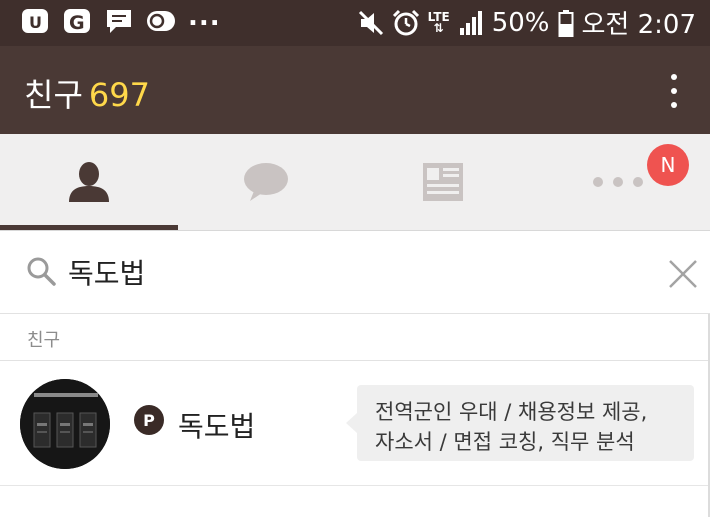 The width and height of the screenshot is (710, 517). I want to click on more-dots-icon, so click(617, 182).